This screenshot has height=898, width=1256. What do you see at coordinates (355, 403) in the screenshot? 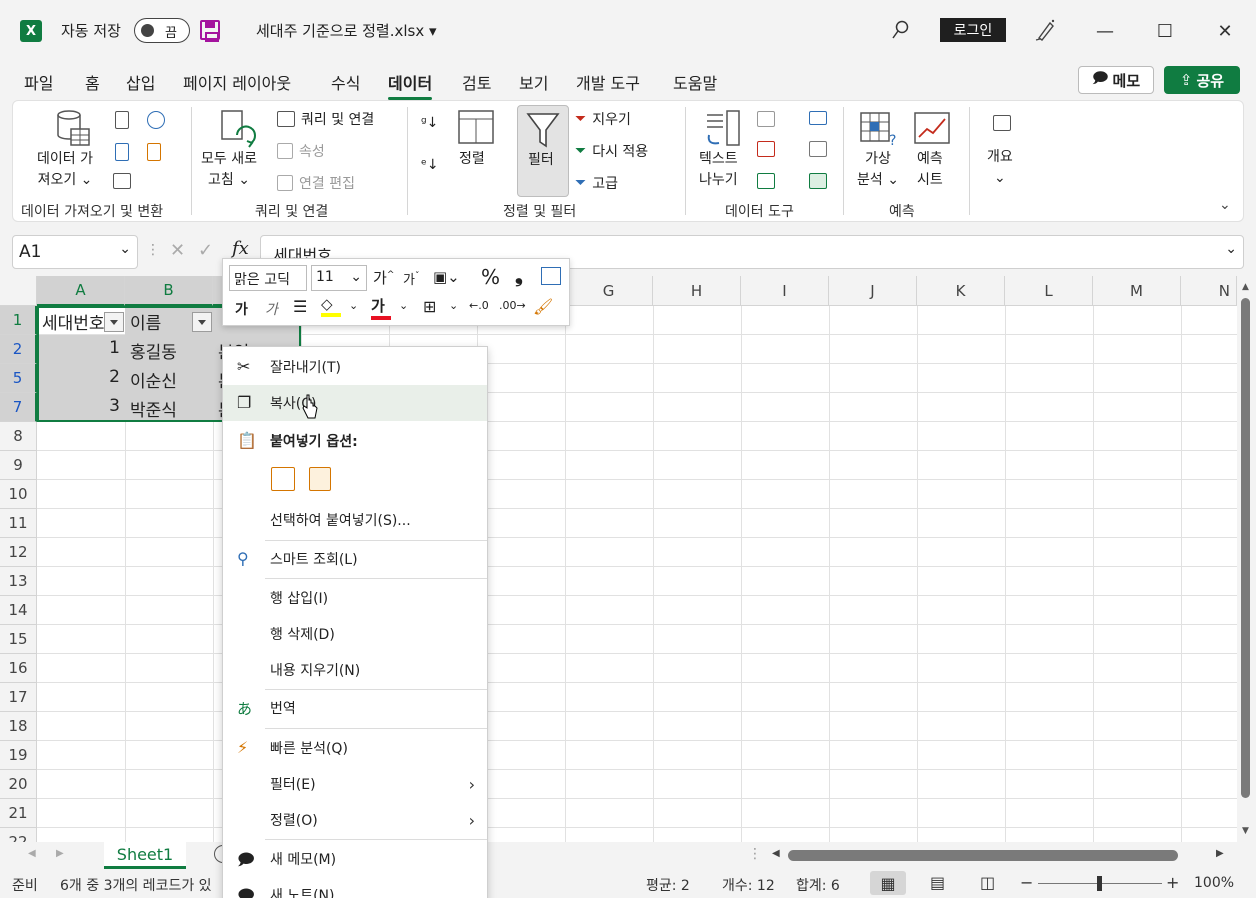
I see `menu-item-copy: ❐ 복사(C)` at bounding box center [355, 403].